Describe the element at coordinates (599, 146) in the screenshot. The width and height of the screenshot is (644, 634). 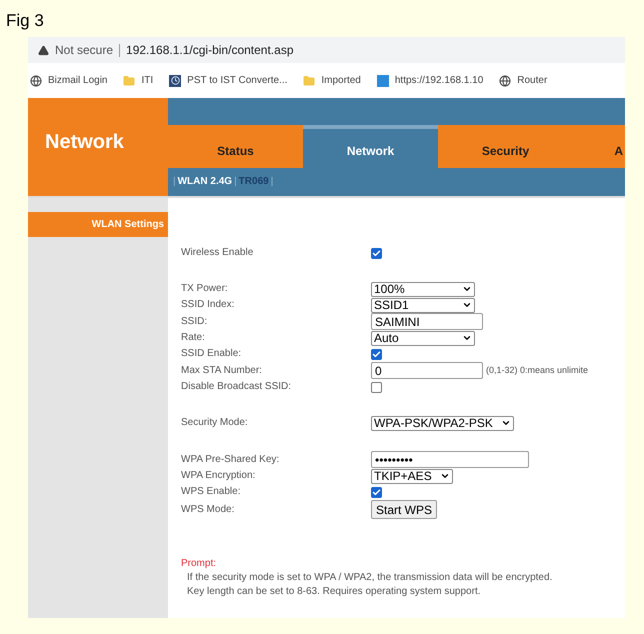
I see `nav-tab: A` at that location.